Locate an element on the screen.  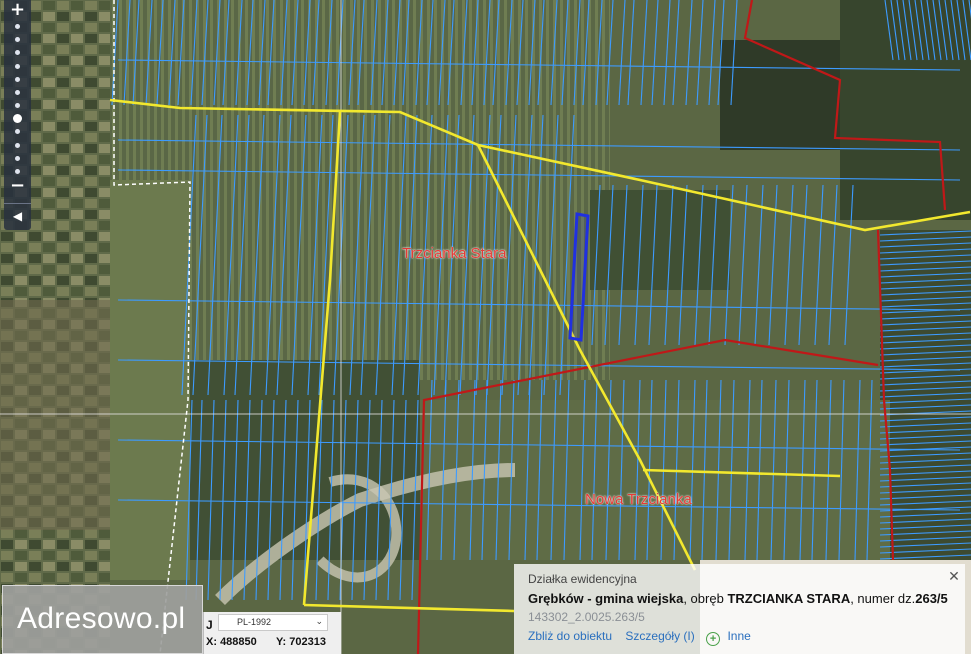
logo-text: Adresowo.pl is located at coordinates (101, 618).